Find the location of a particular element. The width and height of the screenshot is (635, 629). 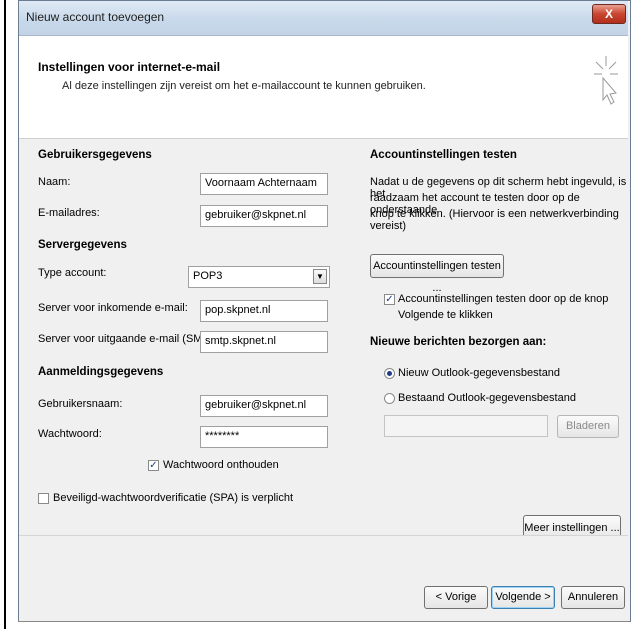

remember-password-label: Wachtwoord onthouden is located at coordinates (221, 465).